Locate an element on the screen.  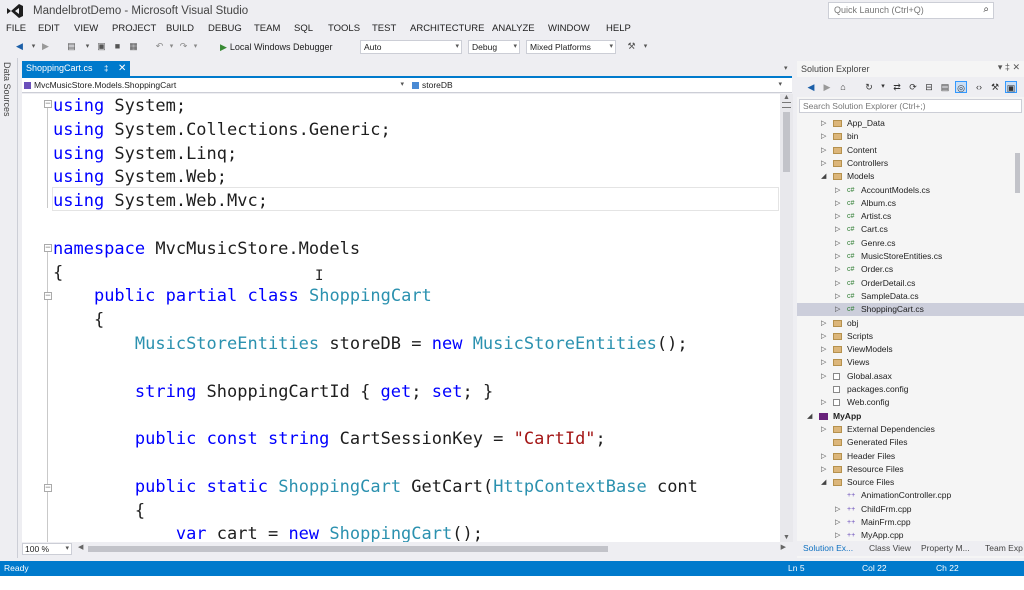
type-dropdown: MvcMusicStore.Models.ShoppingCart ▾ is located at coordinates (216, 85).